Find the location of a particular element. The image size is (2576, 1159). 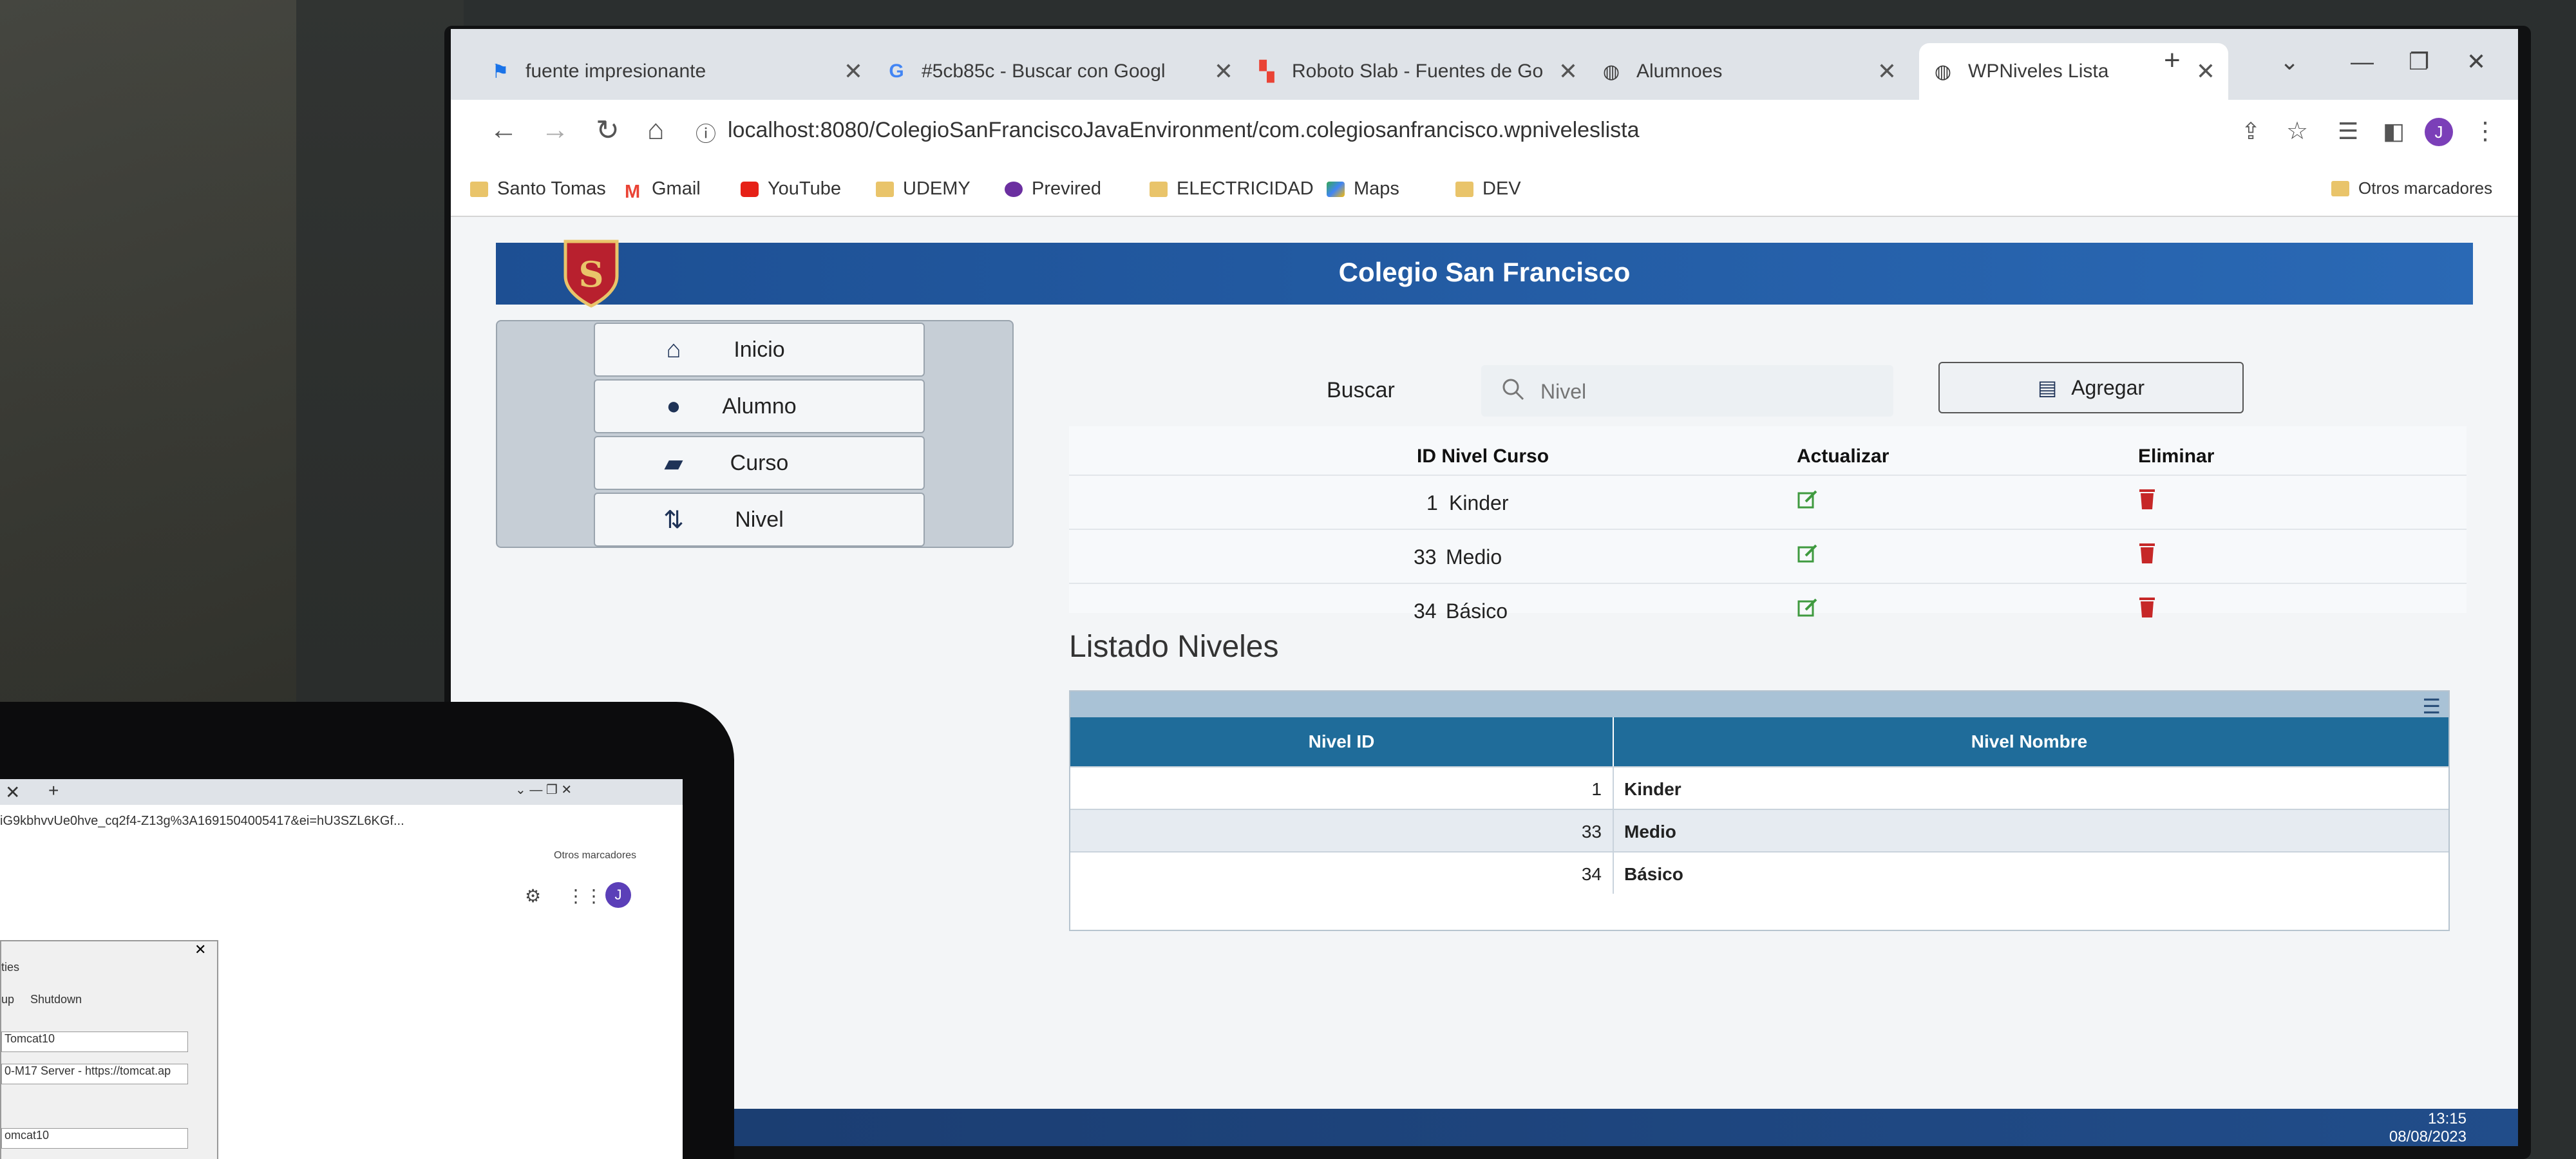

back-icon: ← is located at coordinates (503, 130).